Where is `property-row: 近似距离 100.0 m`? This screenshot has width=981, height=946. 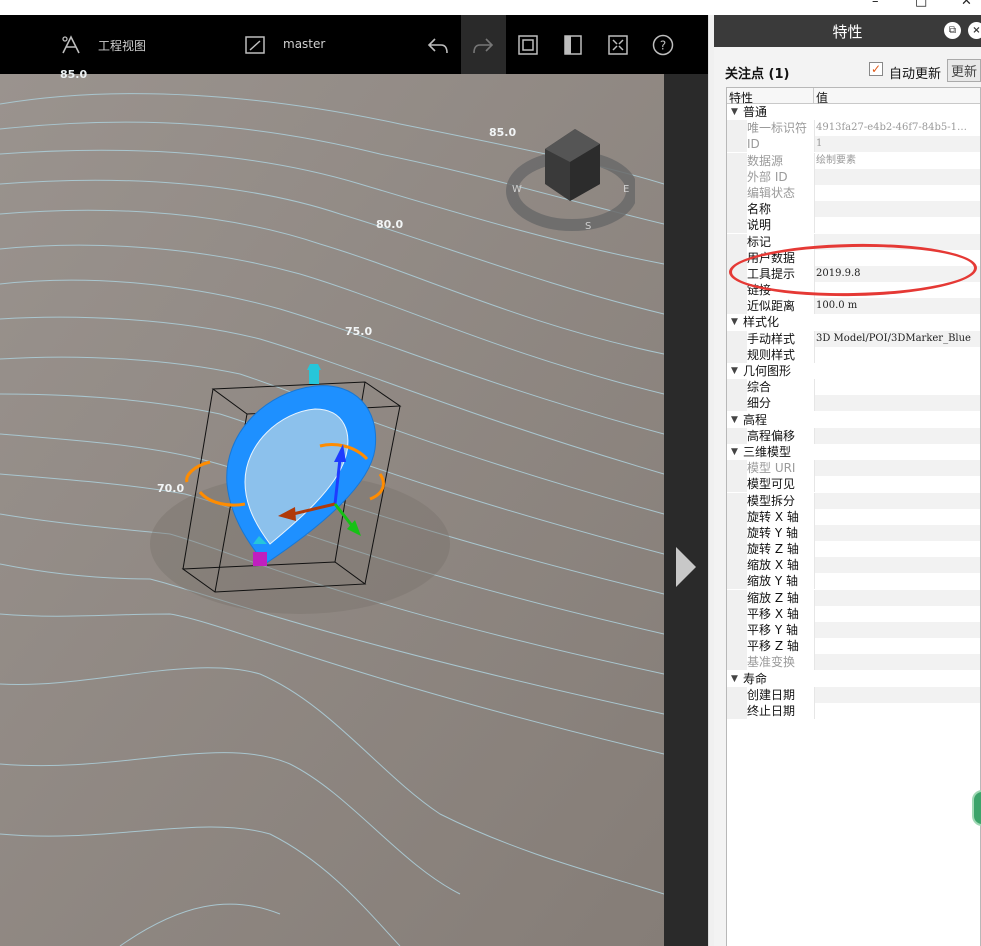 property-row: 近似距离 100.0 m is located at coordinates (853, 306).